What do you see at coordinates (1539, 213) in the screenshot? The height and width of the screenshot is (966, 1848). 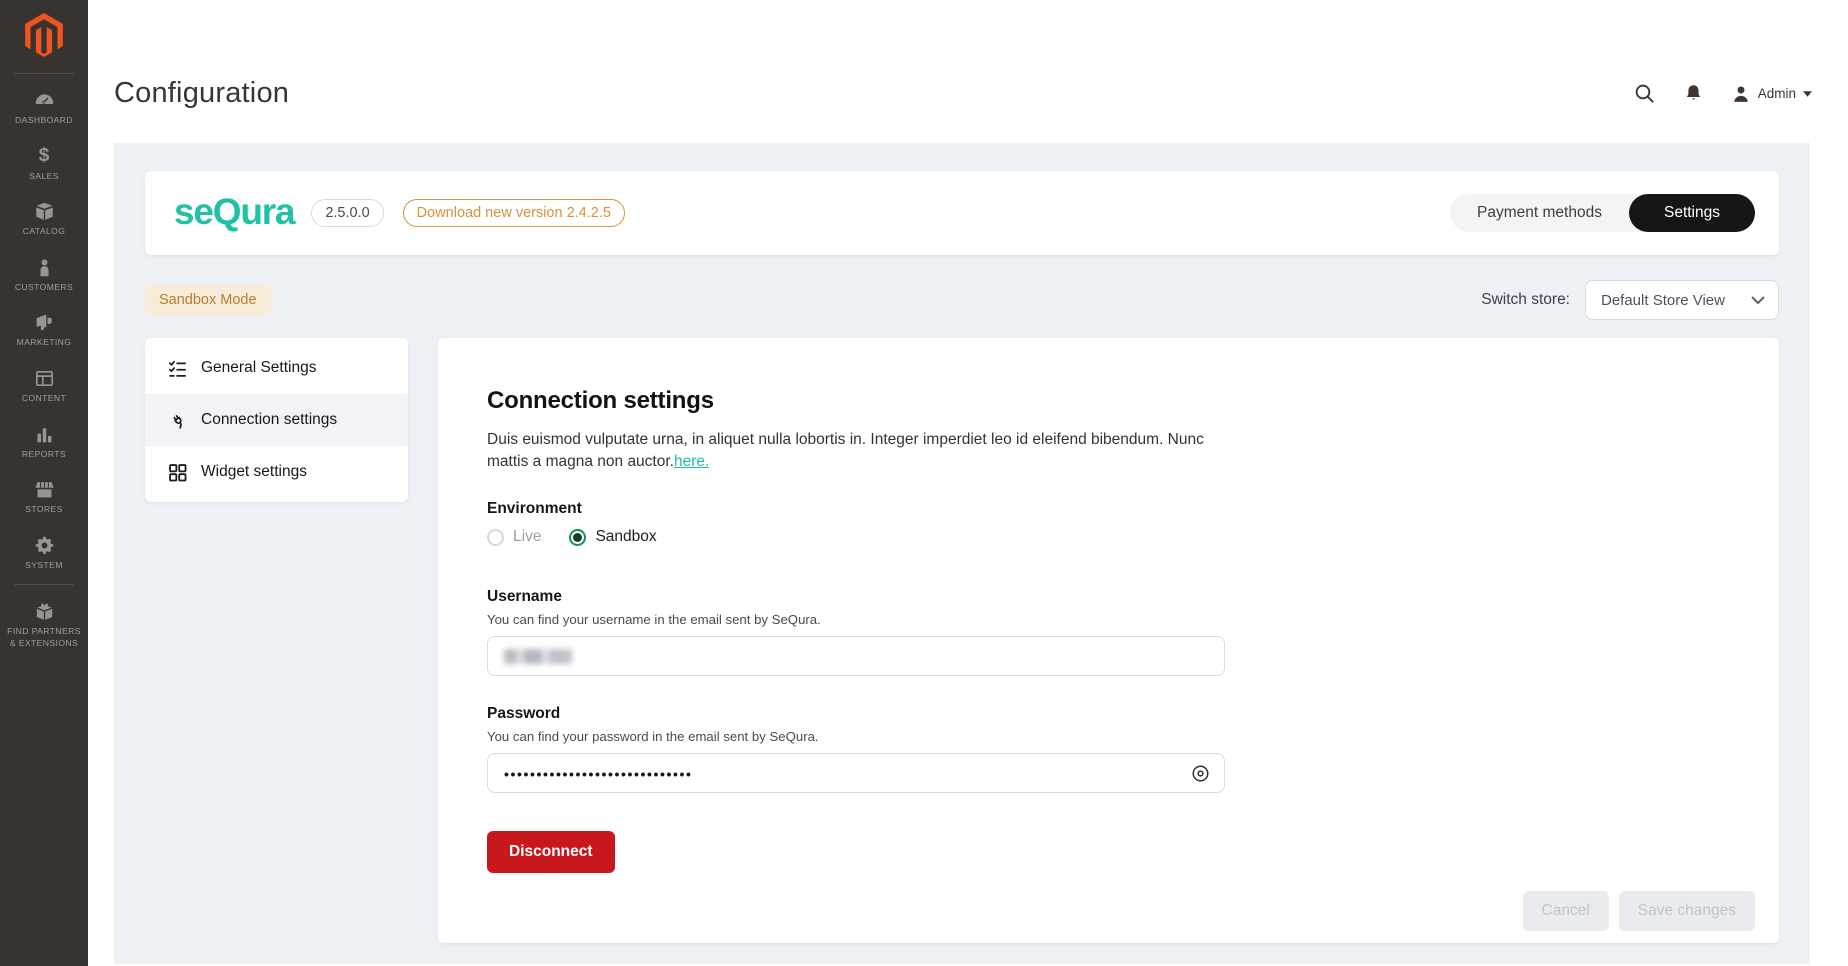 I see `tab-payment-methods: Payment methods` at bounding box center [1539, 213].